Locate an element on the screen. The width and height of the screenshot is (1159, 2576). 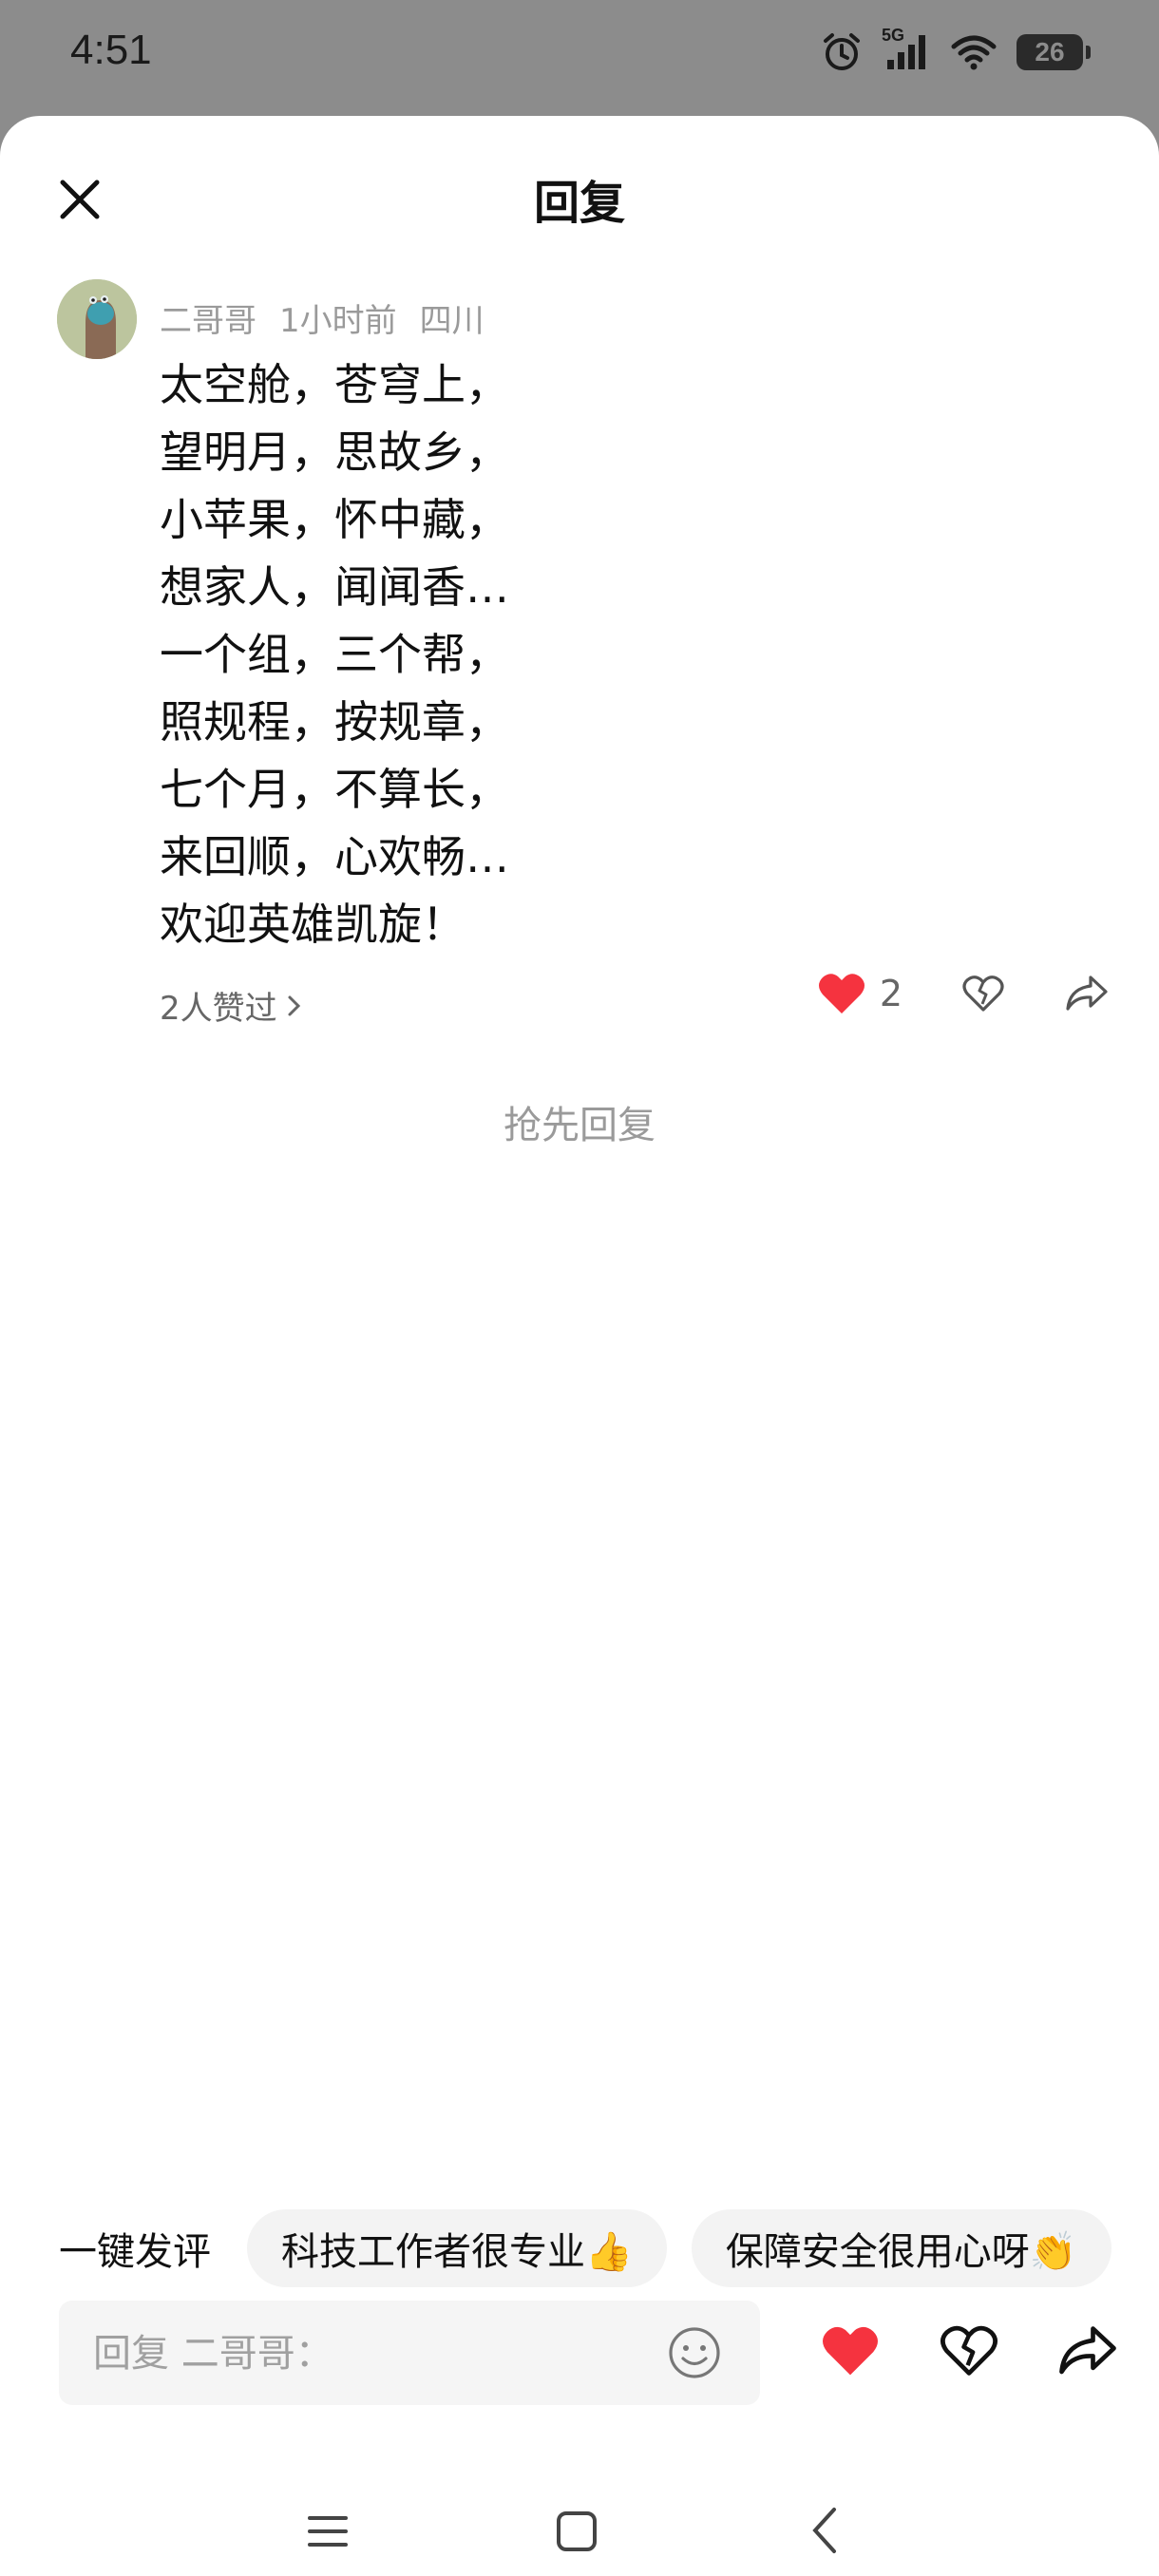
emoji-icon is located at coordinates (694, 2352).